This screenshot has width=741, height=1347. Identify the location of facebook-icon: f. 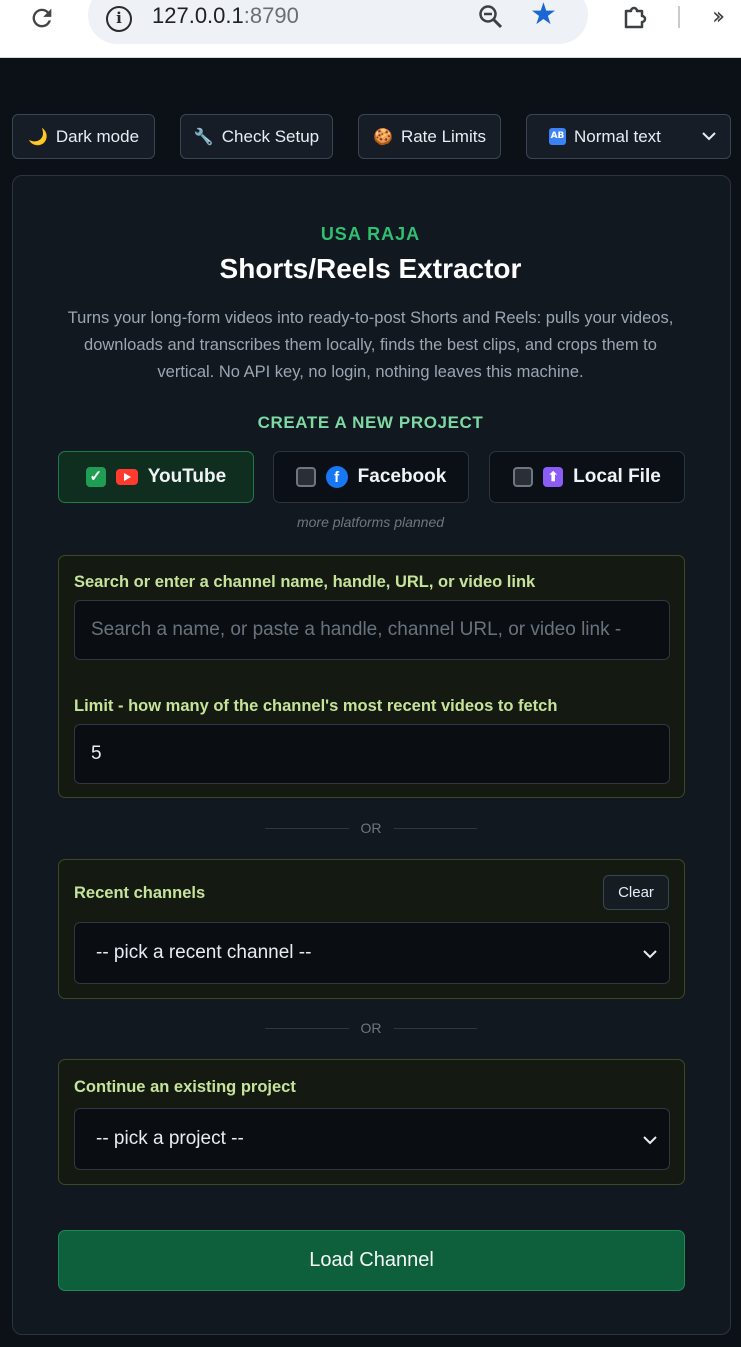
(336, 477).